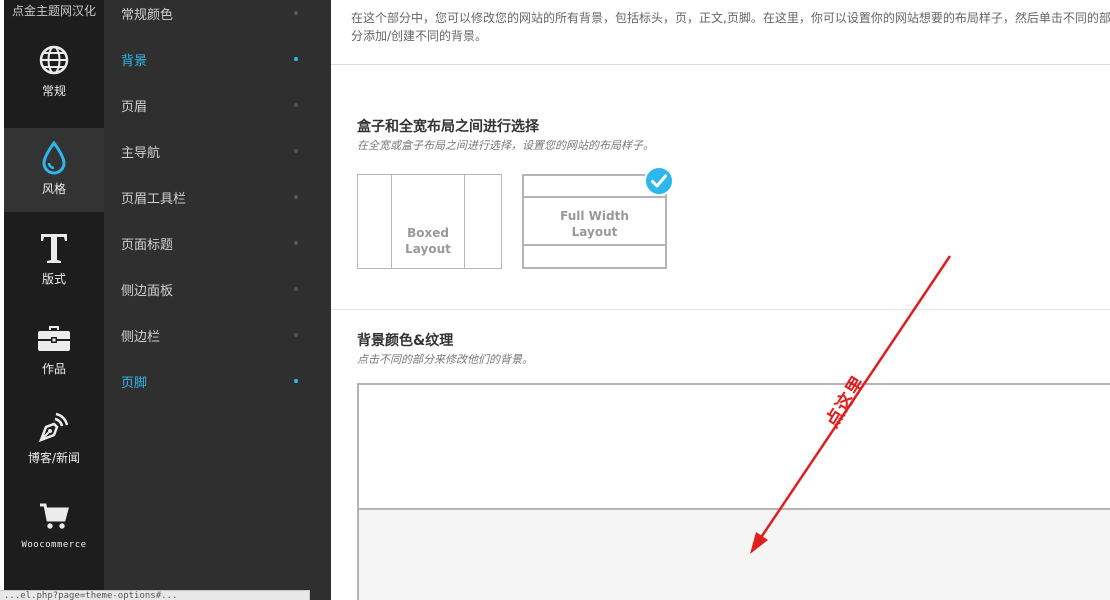  What do you see at coordinates (217, 202) in the screenshot?
I see `submenu-item-header-toolbar: 页眉工具栏` at bounding box center [217, 202].